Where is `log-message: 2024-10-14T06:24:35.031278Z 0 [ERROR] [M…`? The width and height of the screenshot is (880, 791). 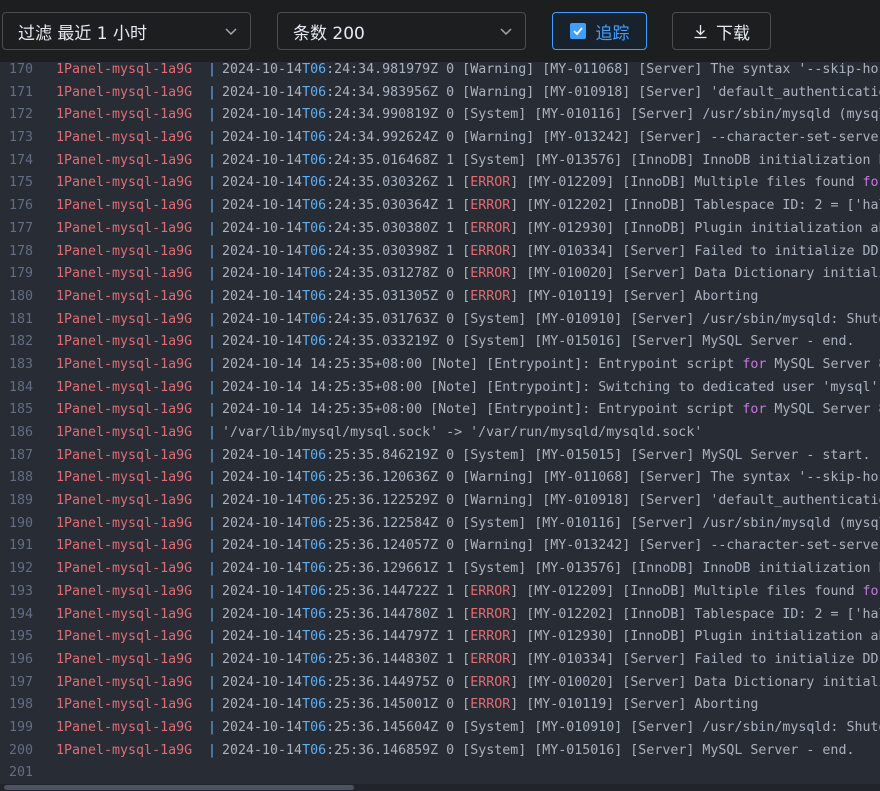
log-message: 2024-10-14T06:24:35.031278Z 0 [ERROR] [M… is located at coordinates (551, 274).